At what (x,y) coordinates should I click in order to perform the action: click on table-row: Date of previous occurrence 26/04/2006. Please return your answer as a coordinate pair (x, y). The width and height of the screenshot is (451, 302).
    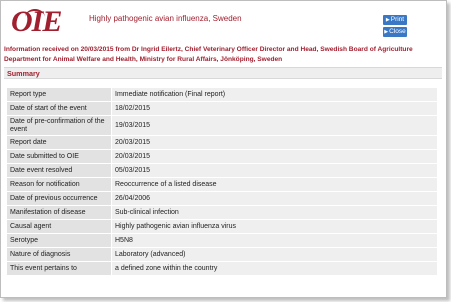
    Looking at the image, I should click on (222, 198).